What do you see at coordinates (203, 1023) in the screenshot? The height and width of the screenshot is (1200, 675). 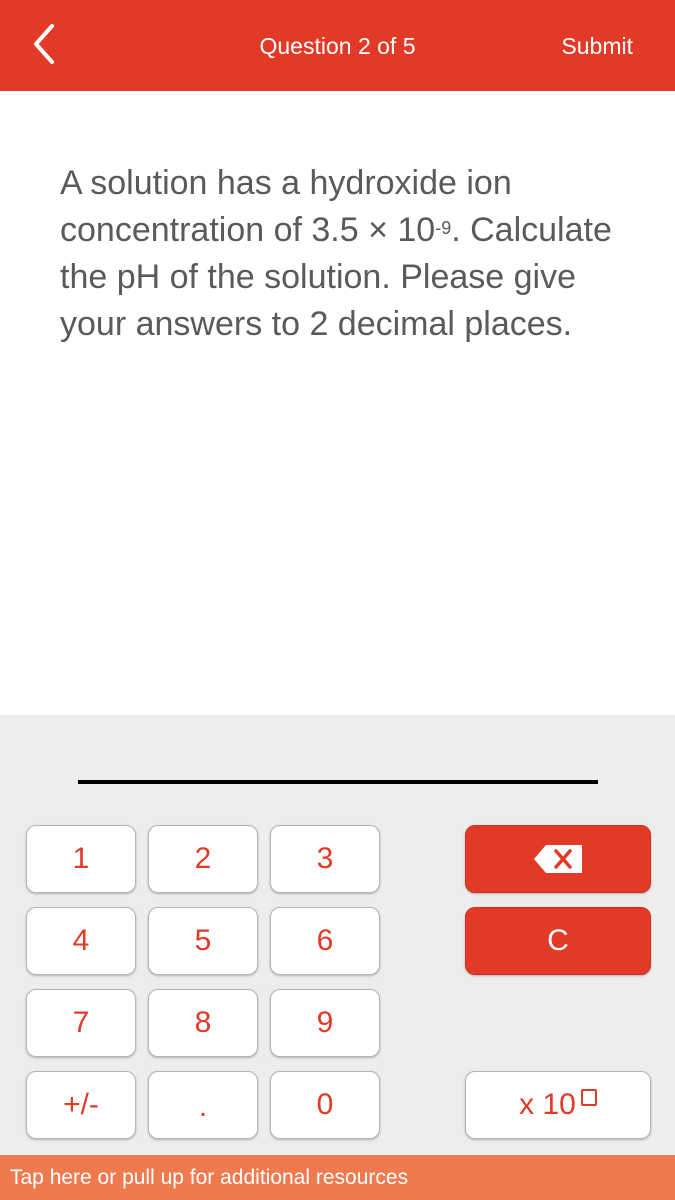 I see `key-eight: 8` at bounding box center [203, 1023].